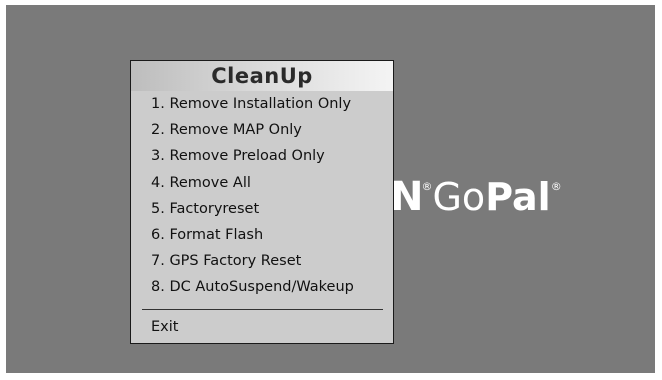  What do you see at coordinates (262, 327) in the screenshot?
I see `menu-item-exit: Exit` at bounding box center [262, 327].